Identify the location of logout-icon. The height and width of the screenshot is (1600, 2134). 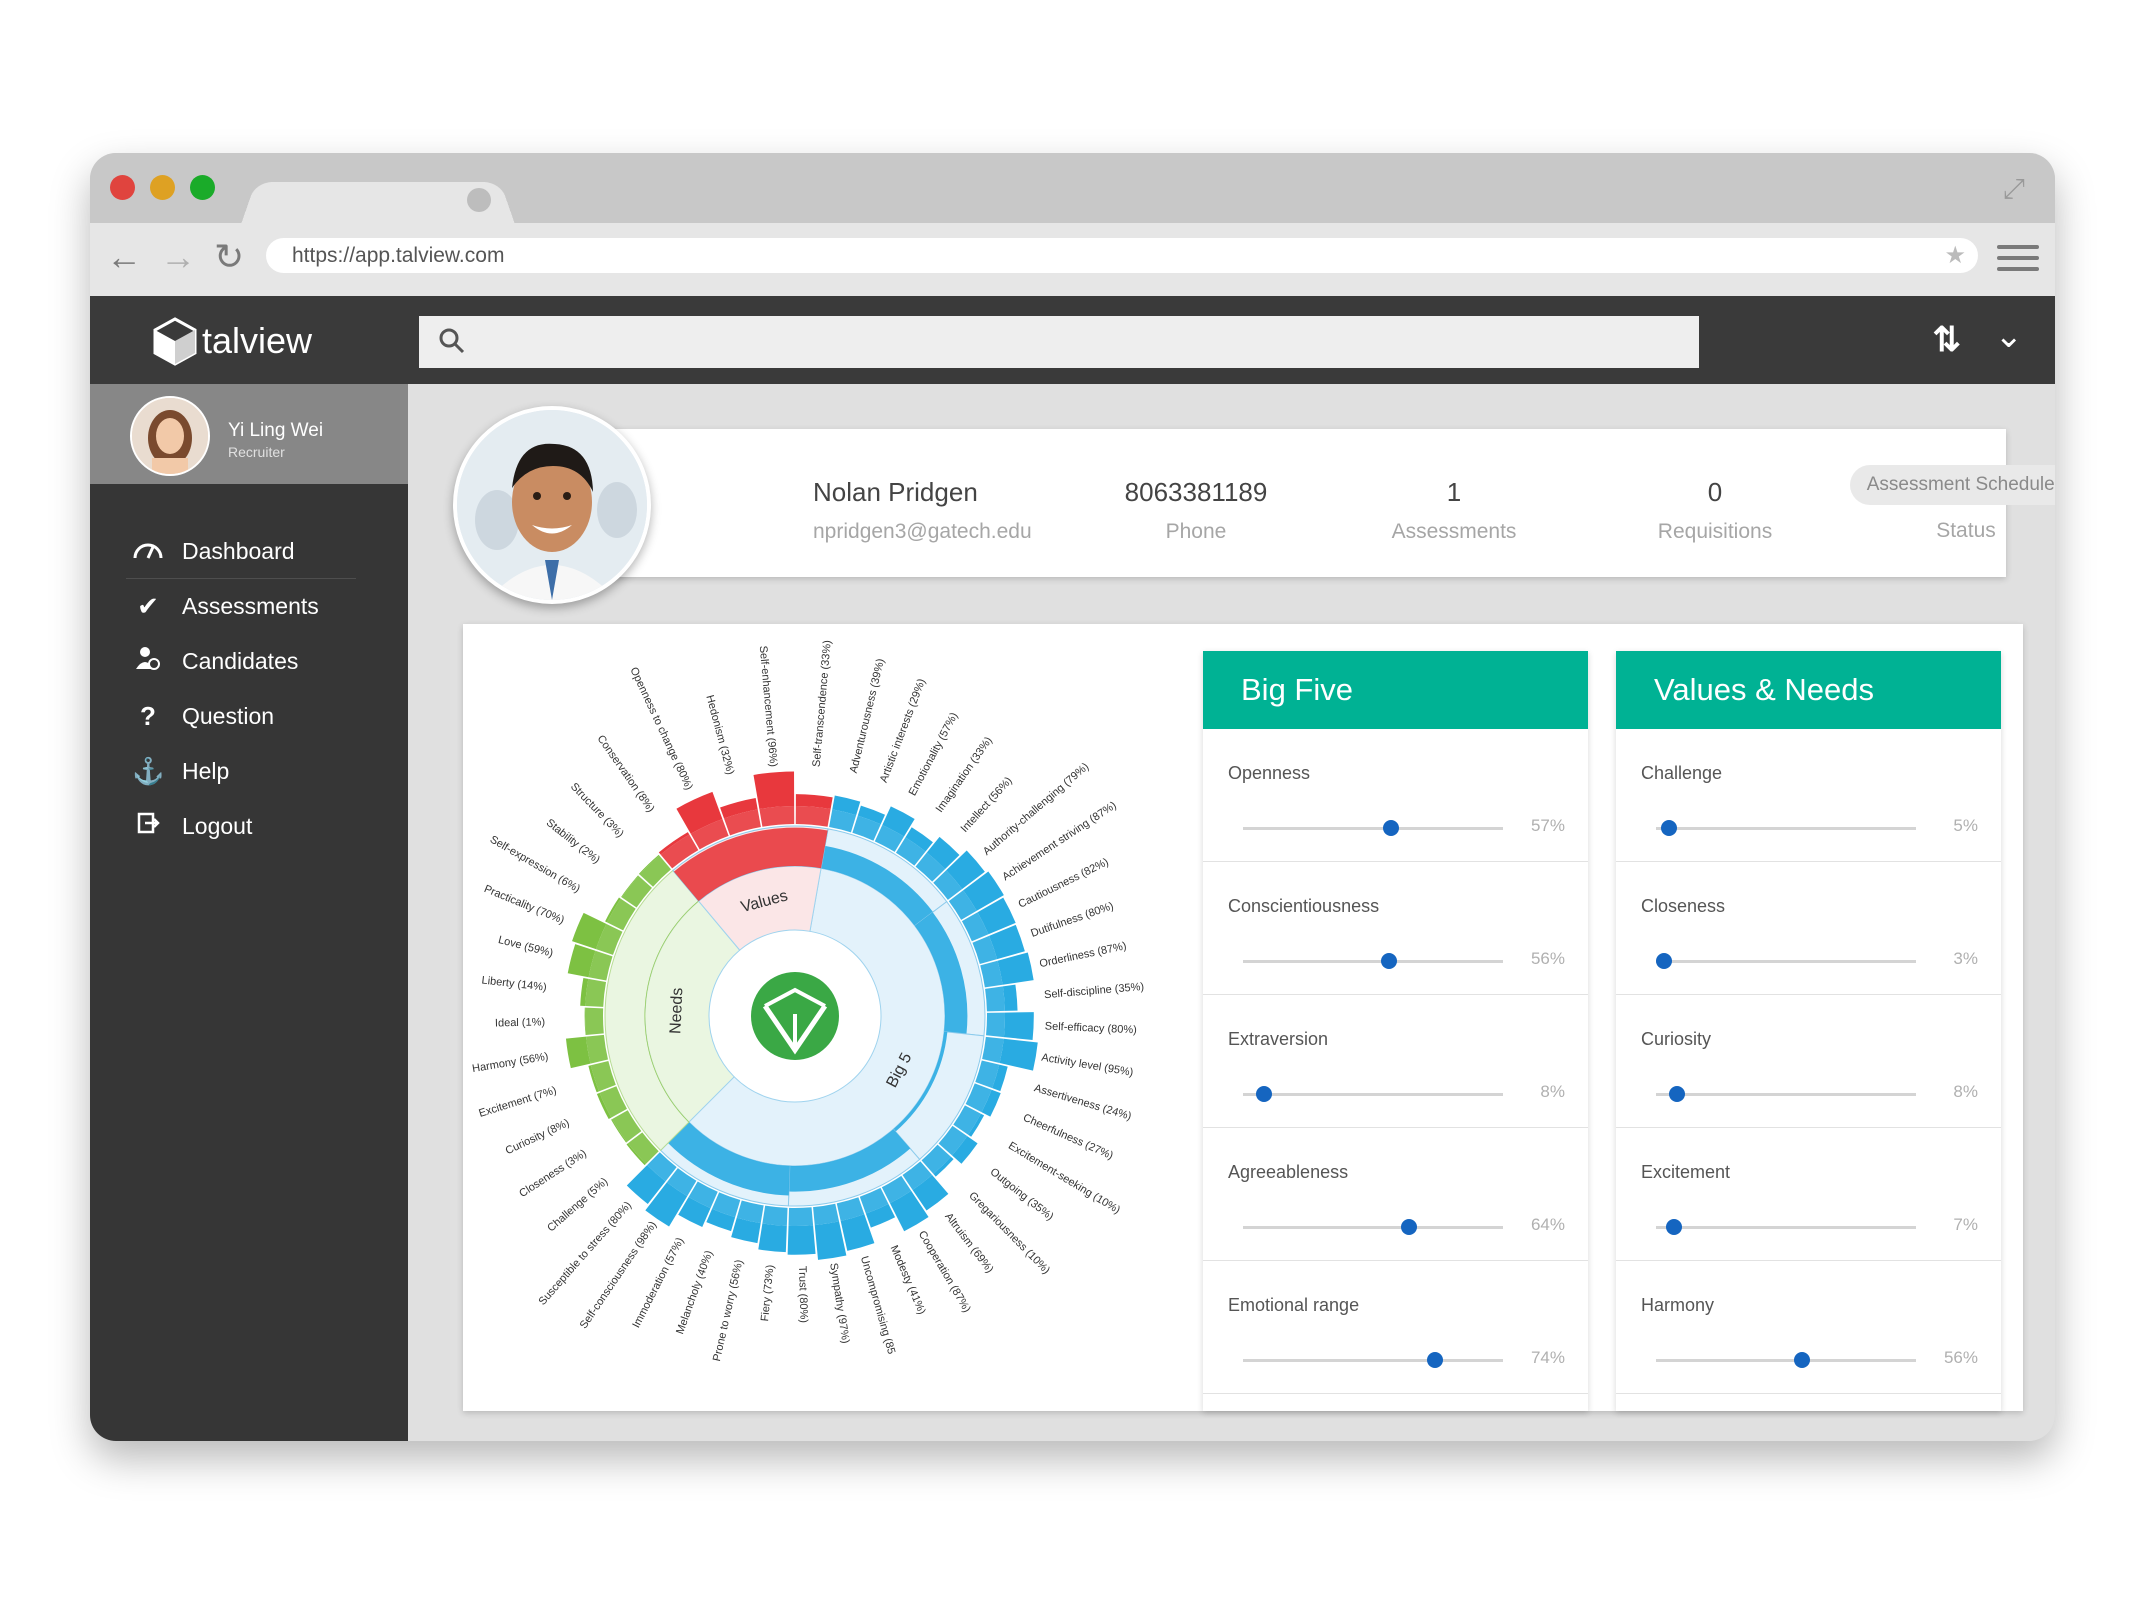
(148, 826).